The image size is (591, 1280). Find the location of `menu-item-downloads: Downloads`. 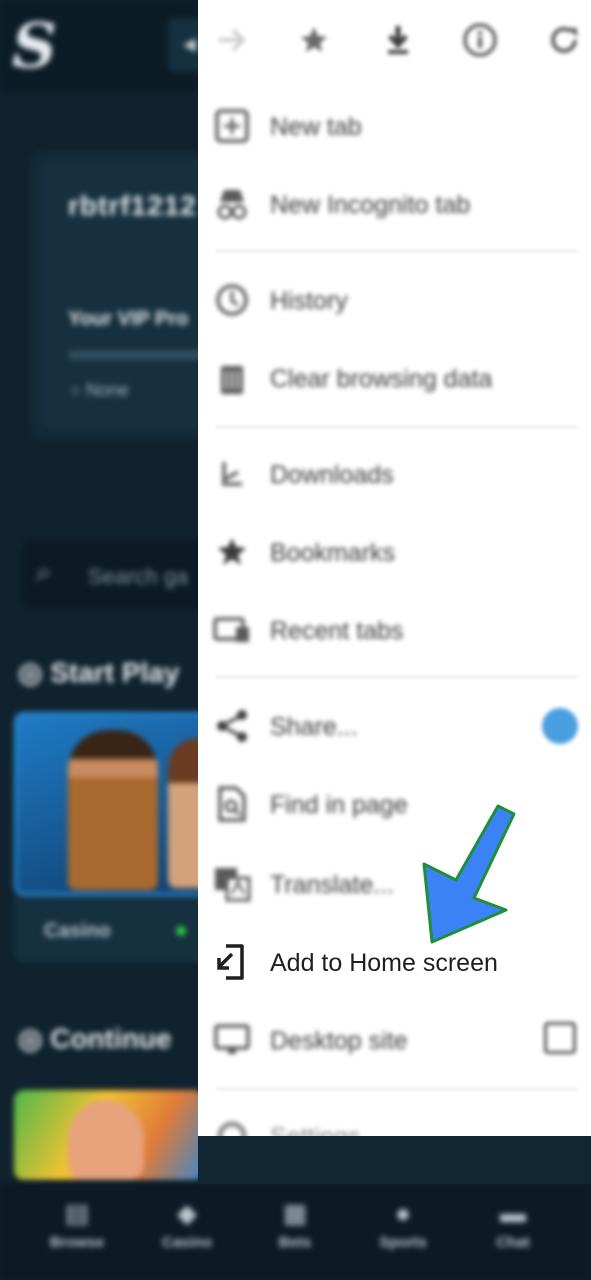

menu-item-downloads: Downloads is located at coordinates (394, 475).